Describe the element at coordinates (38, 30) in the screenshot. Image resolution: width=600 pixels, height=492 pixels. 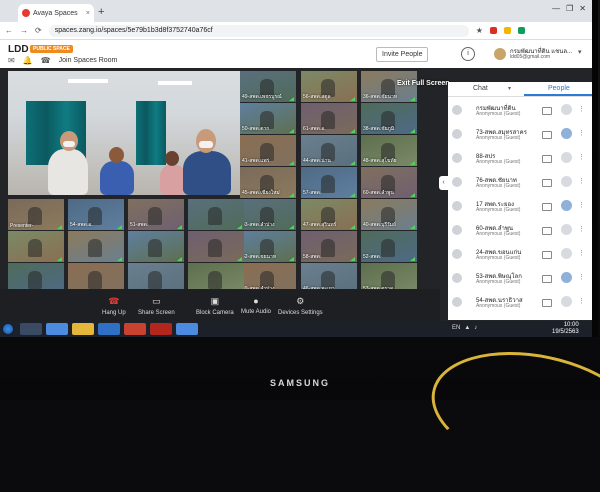
I see `reload-icon: ⟳` at that location.